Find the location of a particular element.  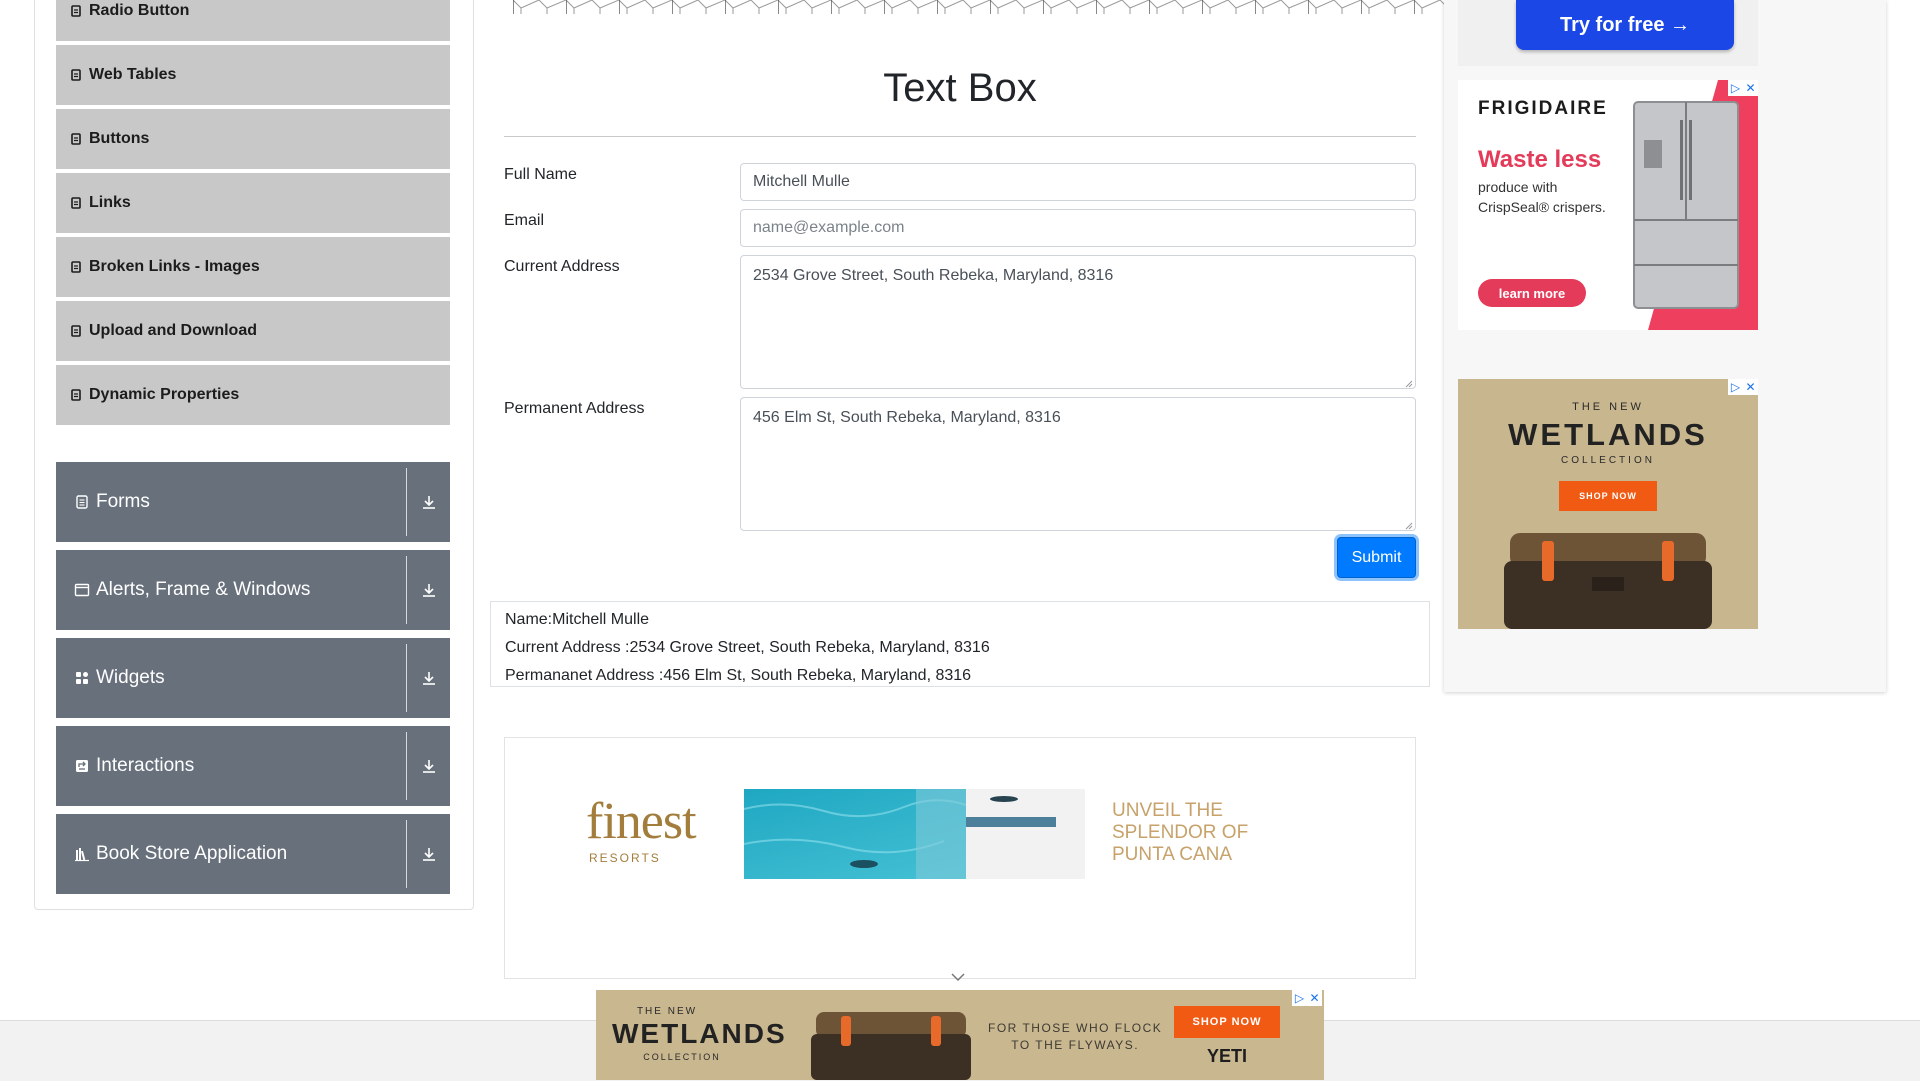

sidebar-item-radio-button: Radio Button is located at coordinates (253, 21).